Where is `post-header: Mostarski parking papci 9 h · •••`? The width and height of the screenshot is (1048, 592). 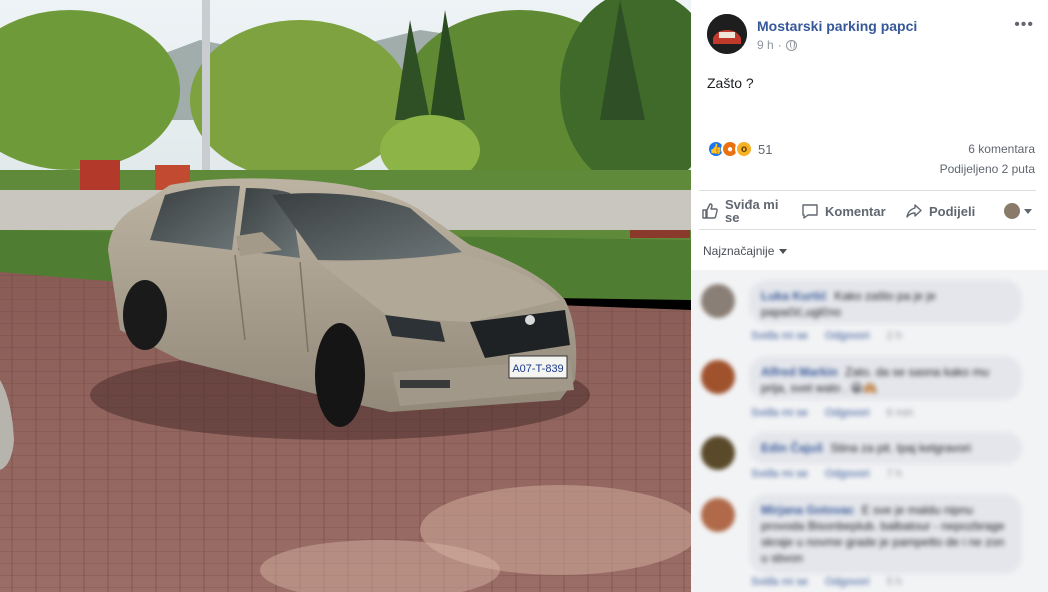
post-header: Mostarski parking papci 9 h · ••• is located at coordinates (871, 34).